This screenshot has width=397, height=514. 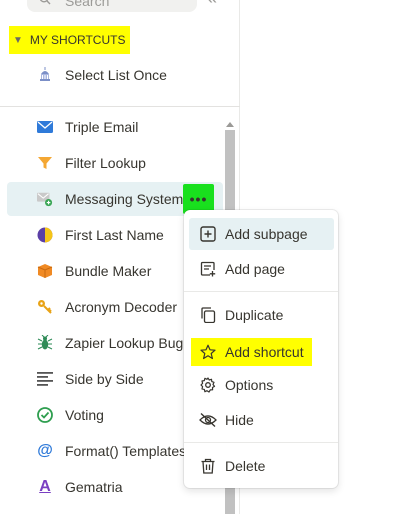 I want to click on page-label: Zapier Lookup Bug, so click(x=124, y=343).